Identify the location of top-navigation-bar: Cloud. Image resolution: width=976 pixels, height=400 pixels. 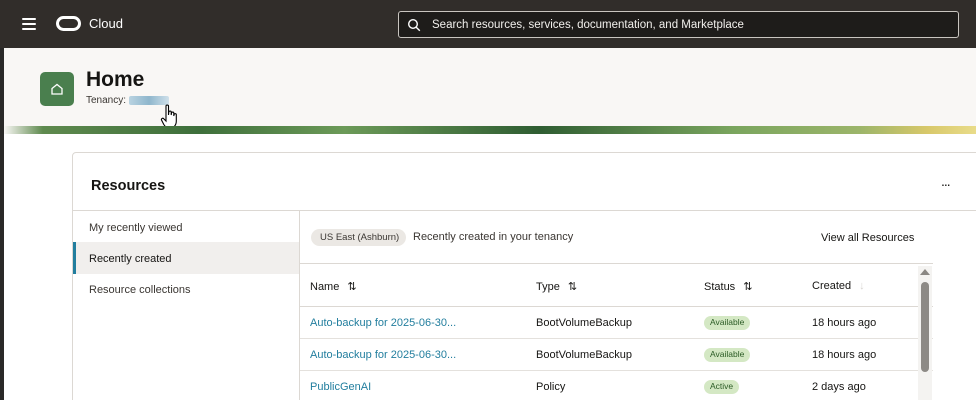
(488, 24).